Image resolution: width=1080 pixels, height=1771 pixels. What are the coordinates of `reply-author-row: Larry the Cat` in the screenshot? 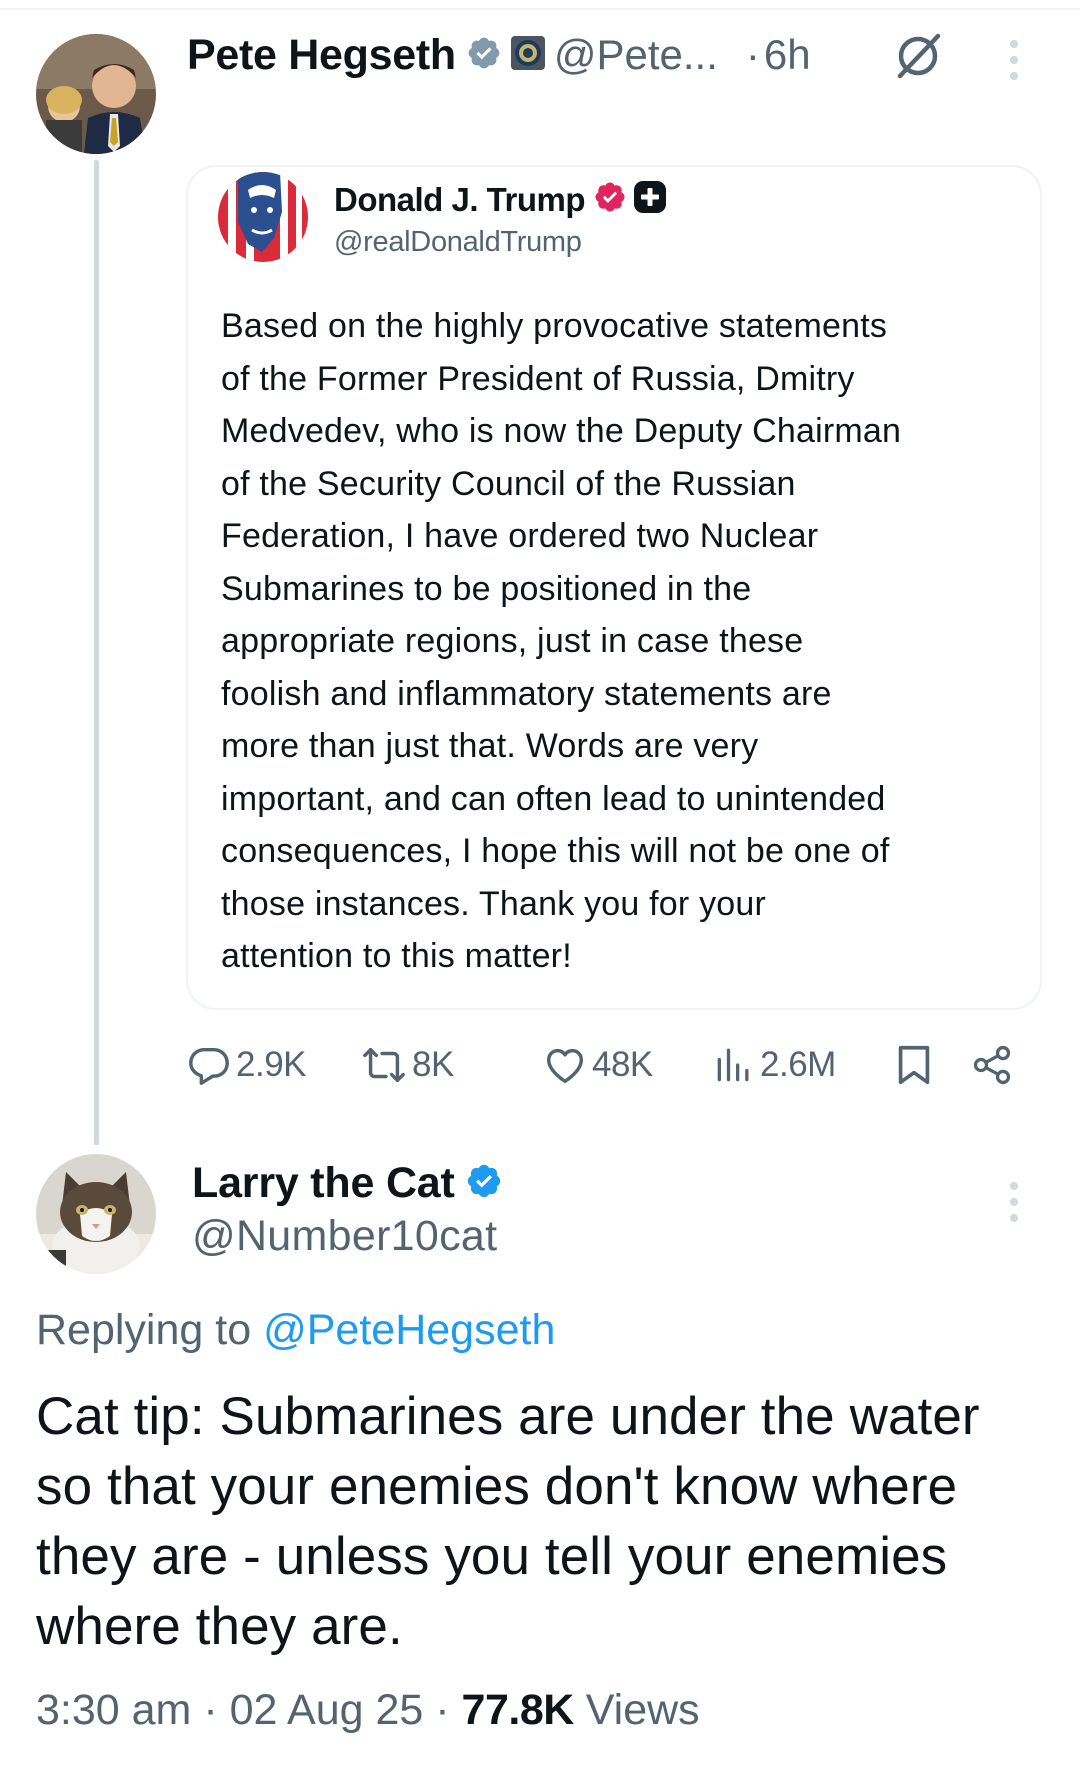 It's located at (347, 1183).